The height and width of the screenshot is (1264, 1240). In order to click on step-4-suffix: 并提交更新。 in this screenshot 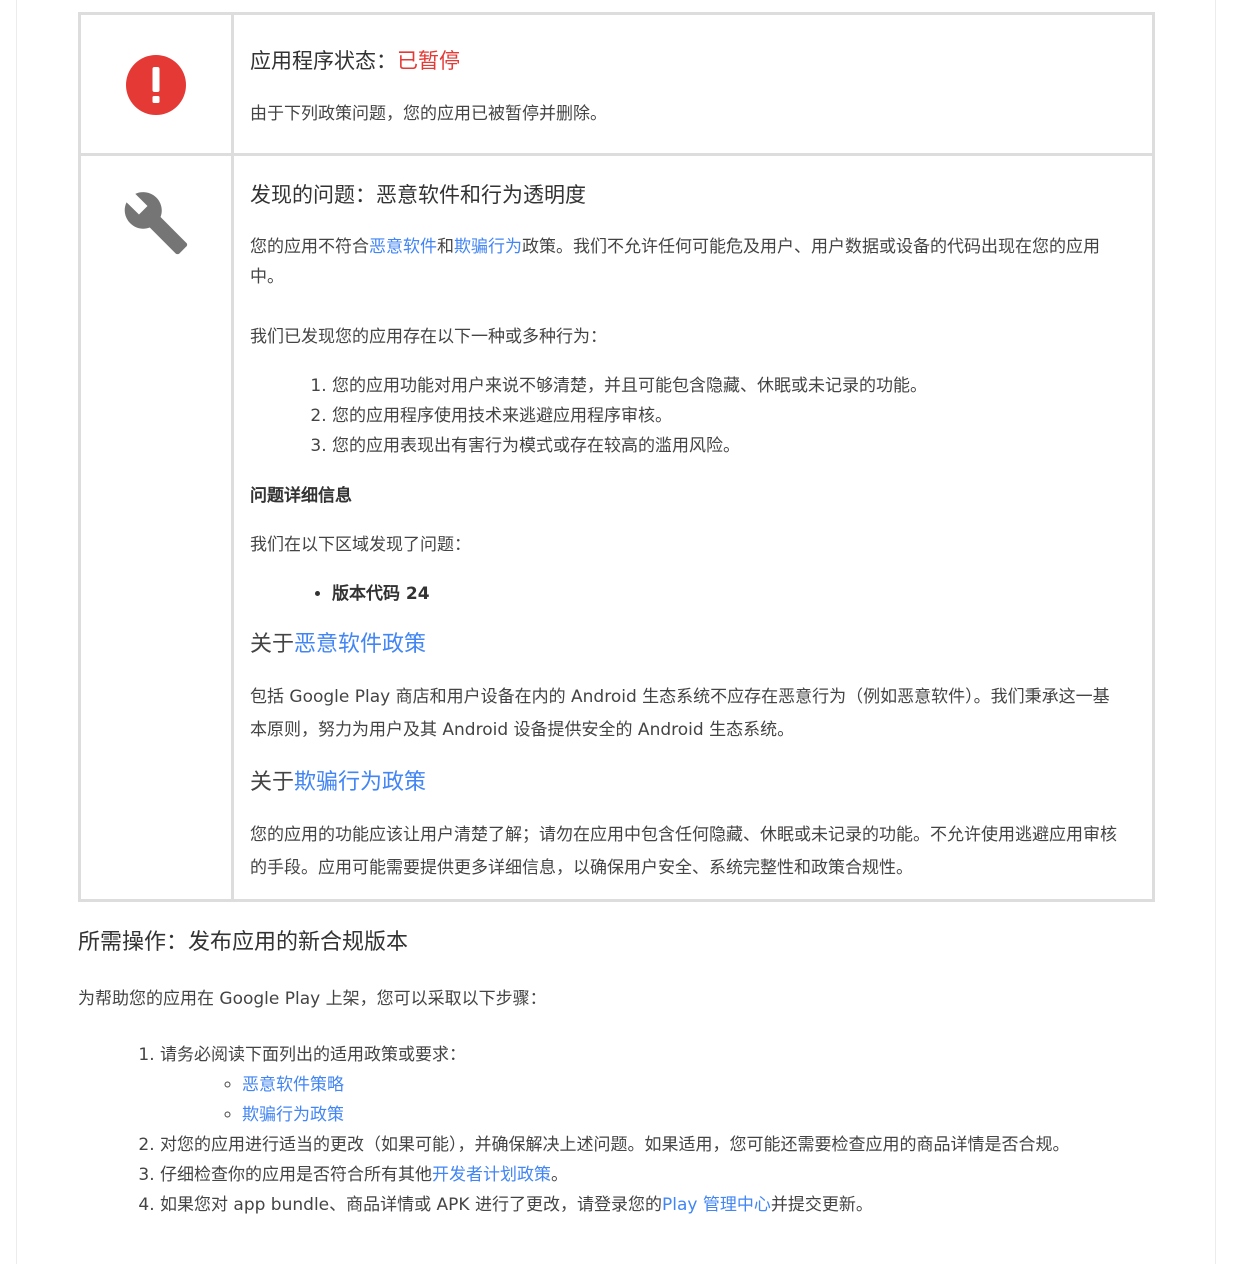, I will do `click(821, 1205)`.